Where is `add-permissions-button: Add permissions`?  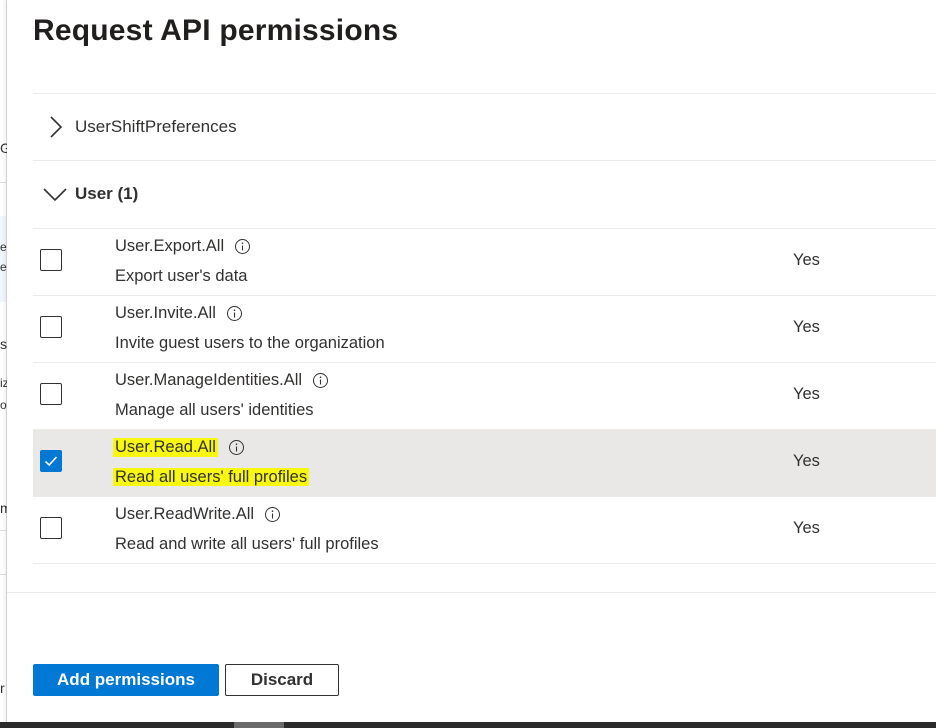
add-permissions-button: Add permissions is located at coordinates (126, 680).